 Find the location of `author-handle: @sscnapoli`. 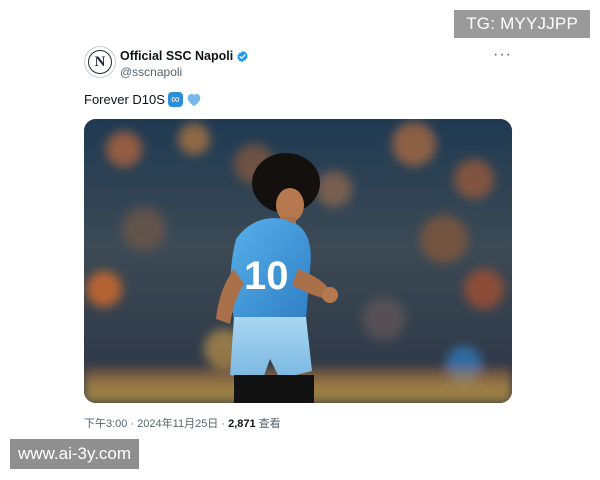

author-handle: @sscnapoli is located at coordinates (151, 72).